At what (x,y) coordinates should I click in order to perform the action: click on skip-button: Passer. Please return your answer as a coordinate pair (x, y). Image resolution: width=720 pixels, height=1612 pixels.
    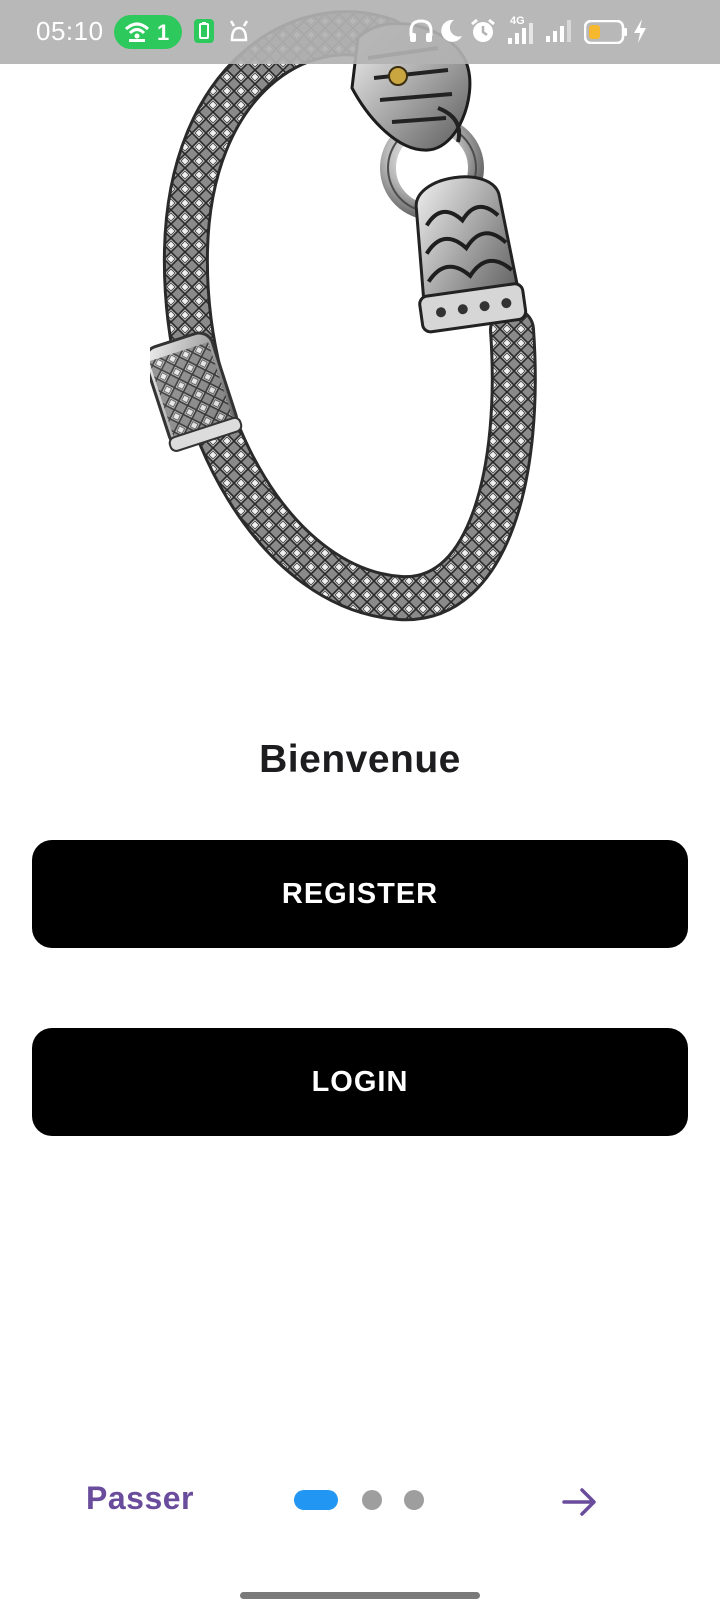
    Looking at the image, I should click on (140, 1498).